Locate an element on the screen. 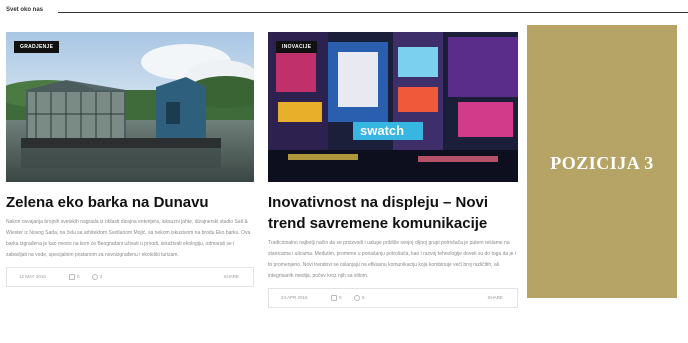 Image resolution: width=688 pixels, height=343 pixels. section-title: Svet oko nas is located at coordinates (25, 10).